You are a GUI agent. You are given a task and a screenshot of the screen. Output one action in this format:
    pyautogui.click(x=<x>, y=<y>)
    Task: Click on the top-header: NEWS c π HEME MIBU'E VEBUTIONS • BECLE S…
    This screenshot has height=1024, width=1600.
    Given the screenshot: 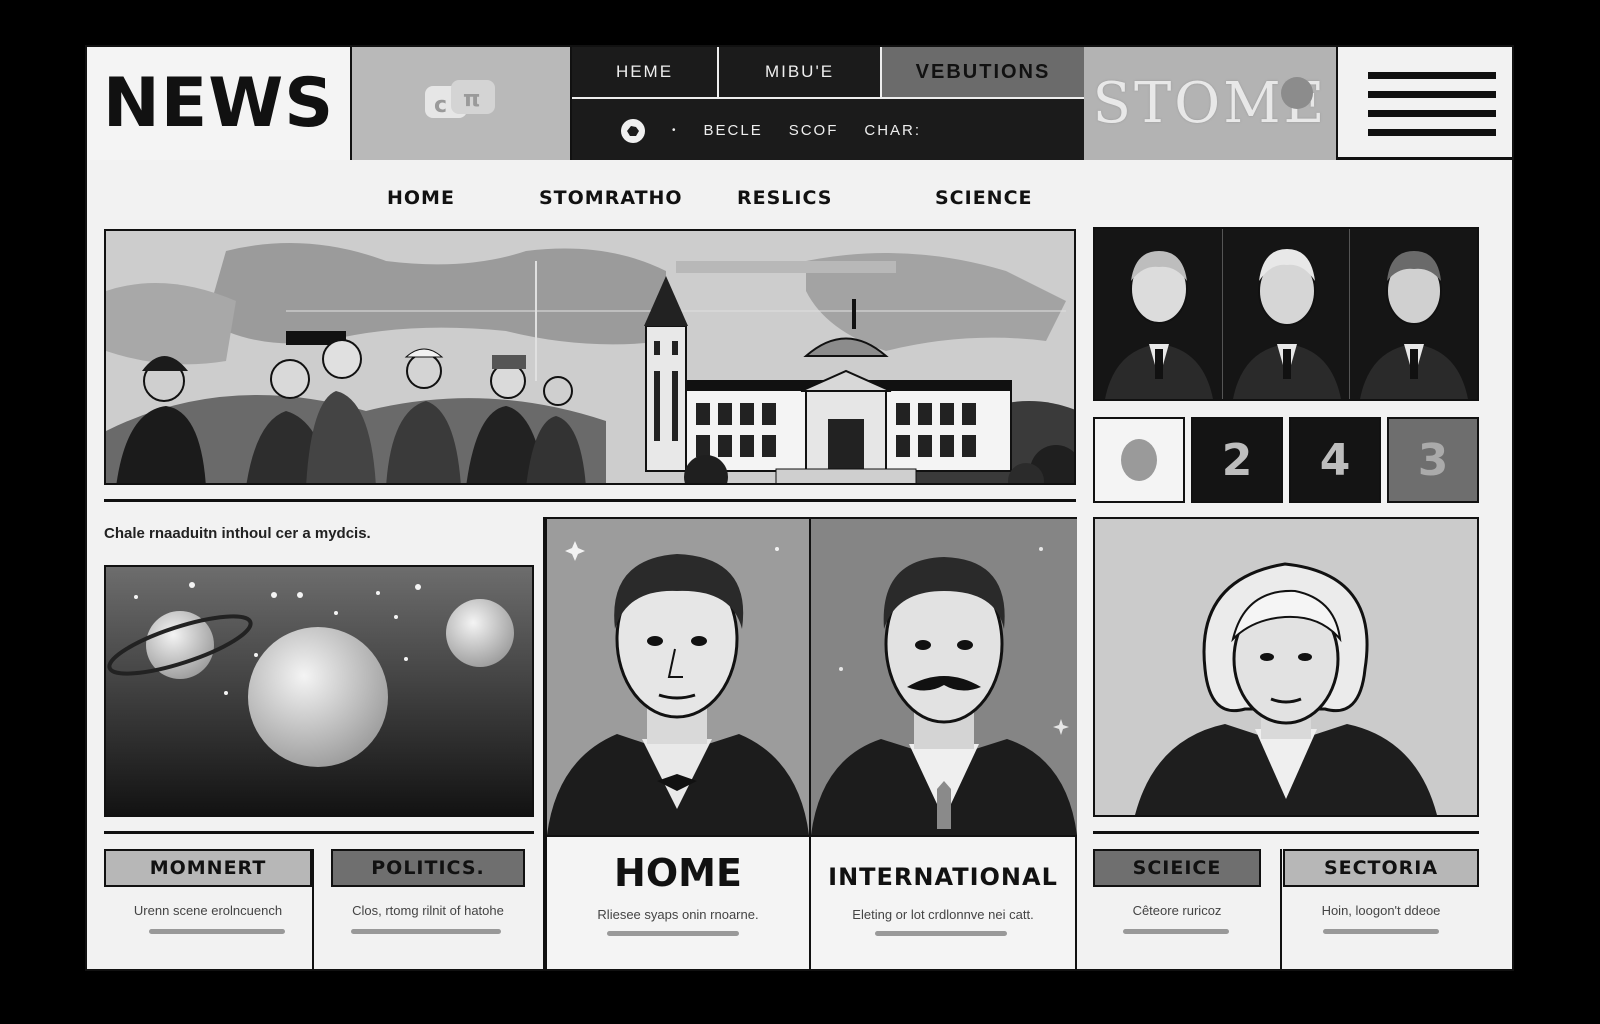 What is the action you would take?
    pyautogui.click(x=799, y=103)
    